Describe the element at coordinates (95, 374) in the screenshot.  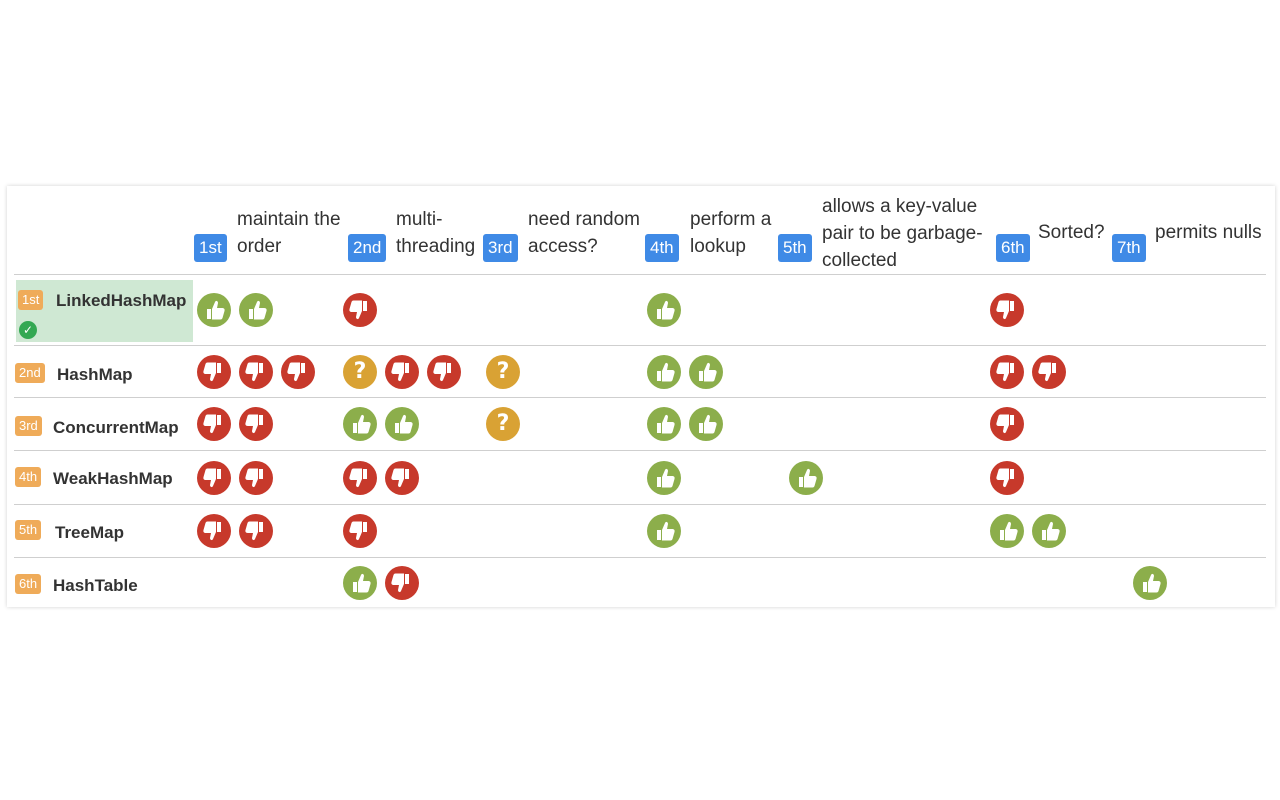
I see `option-name: HashMap` at that location.